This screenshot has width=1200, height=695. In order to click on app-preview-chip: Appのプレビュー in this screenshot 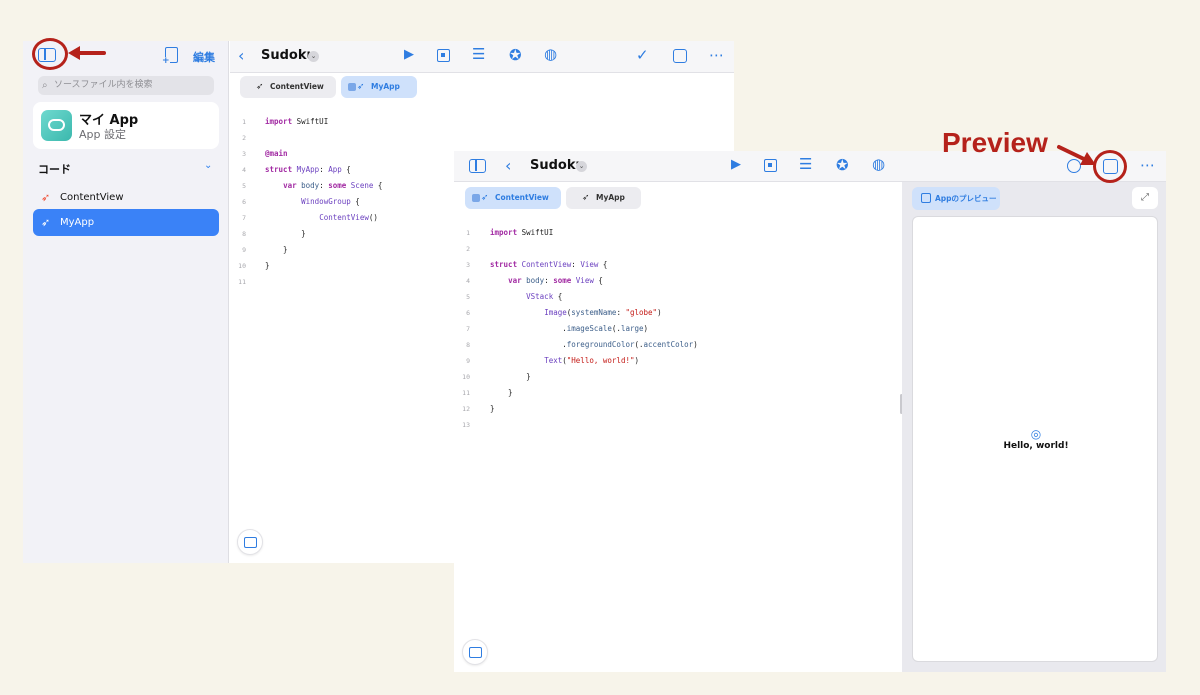, I will do `click(956, 198)`.